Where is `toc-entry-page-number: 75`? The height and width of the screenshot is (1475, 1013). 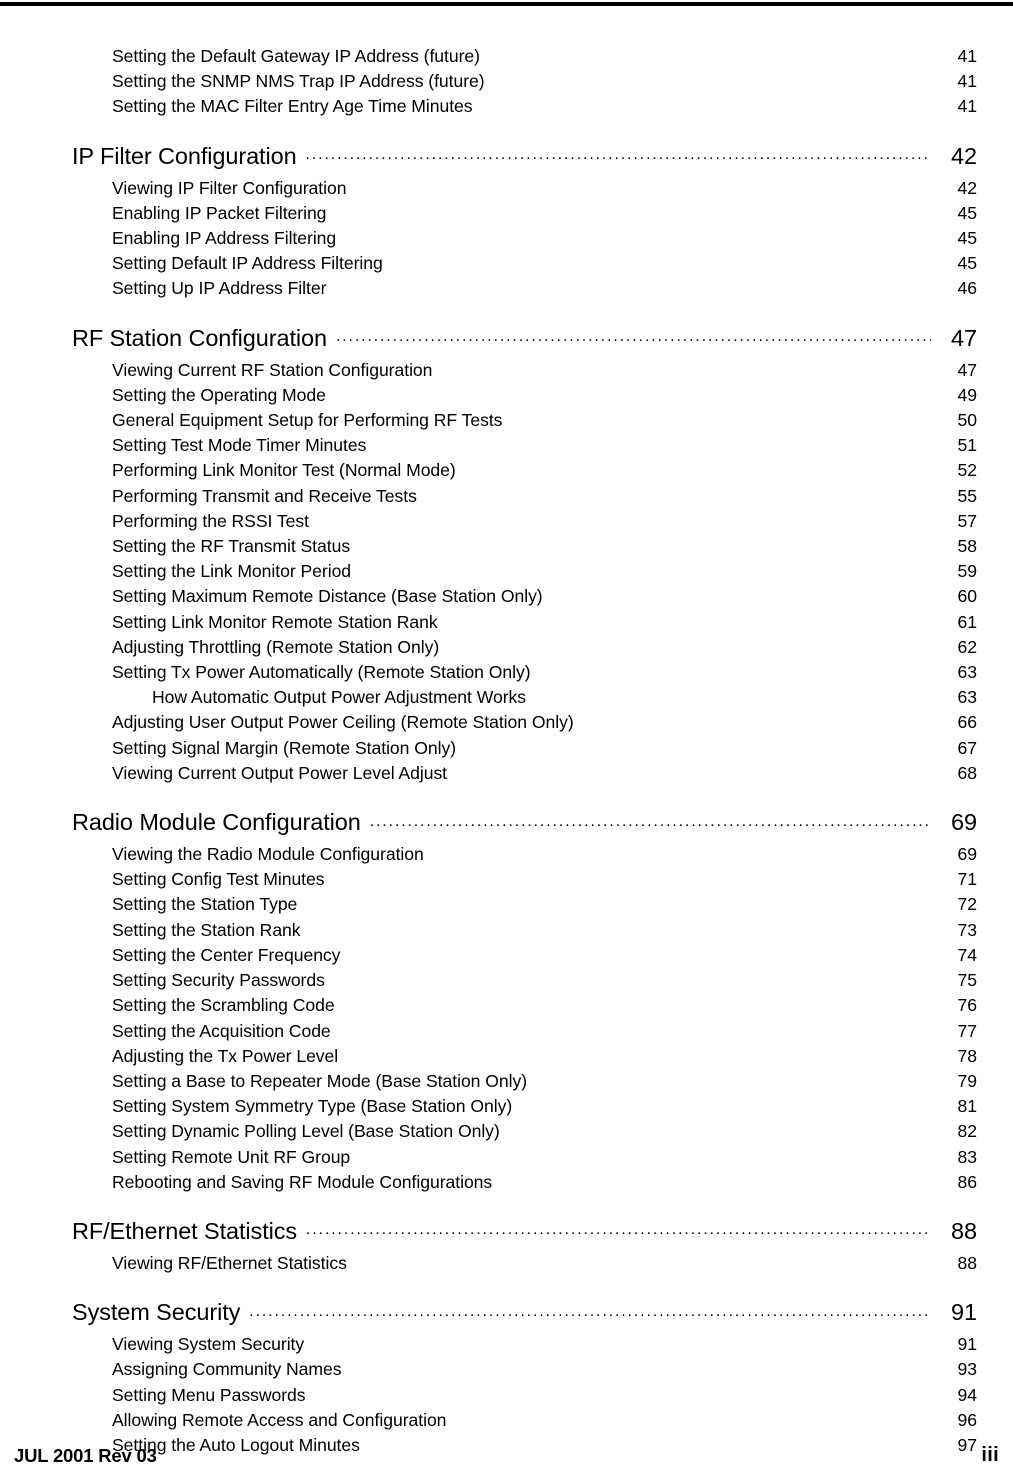
toc-entry-page-number: 75 is located at coordinates (967, 980).